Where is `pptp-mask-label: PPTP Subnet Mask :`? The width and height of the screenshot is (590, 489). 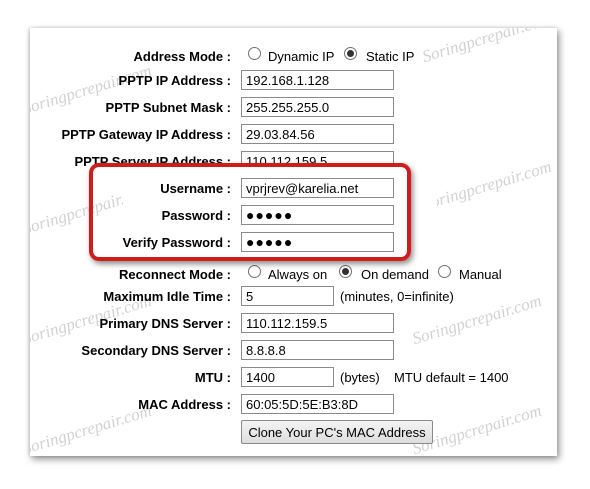
pptp-mask-label: PPTP Subnet Mask : is located at coordinates (168, 107).